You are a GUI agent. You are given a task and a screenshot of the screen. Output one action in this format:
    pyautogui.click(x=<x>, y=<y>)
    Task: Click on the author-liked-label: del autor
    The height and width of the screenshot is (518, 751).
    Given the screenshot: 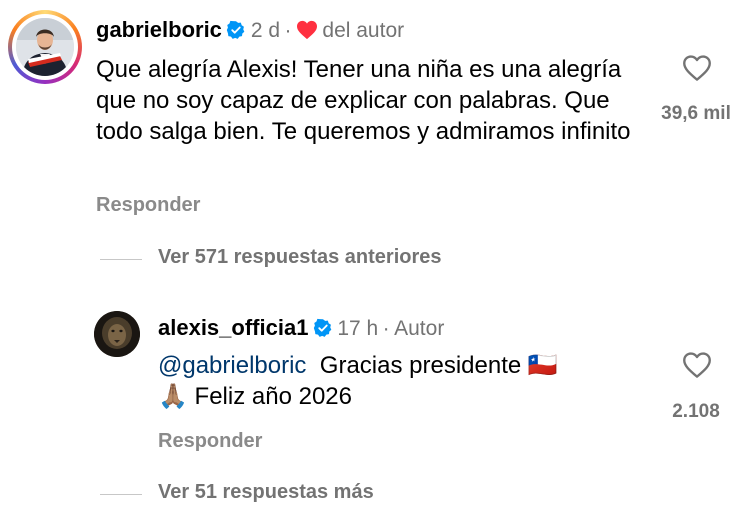 What is the action you would take?
    pyautogui.click(x=363, y=30)
    